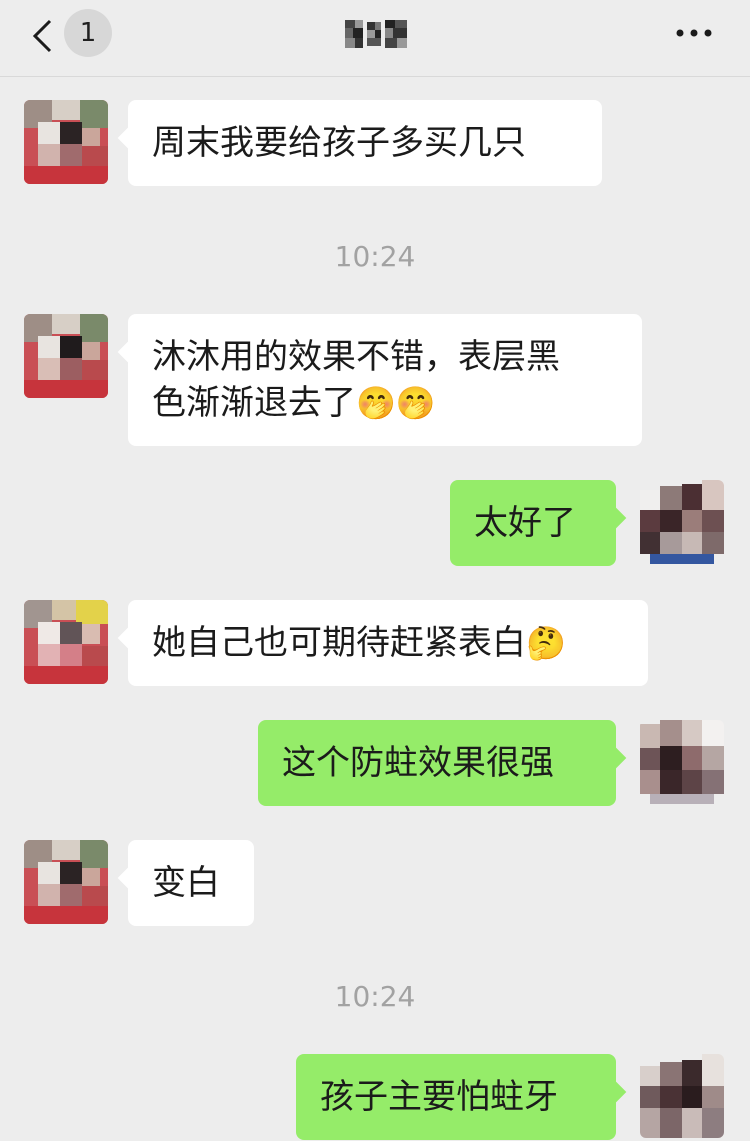 This screenshot has height=1141, width=750. What do you see at coordinates (439, 1097) in the screenshot?
I see `message-text: 孩子主要怕蛀牙` at bounding box center [439, 1097].